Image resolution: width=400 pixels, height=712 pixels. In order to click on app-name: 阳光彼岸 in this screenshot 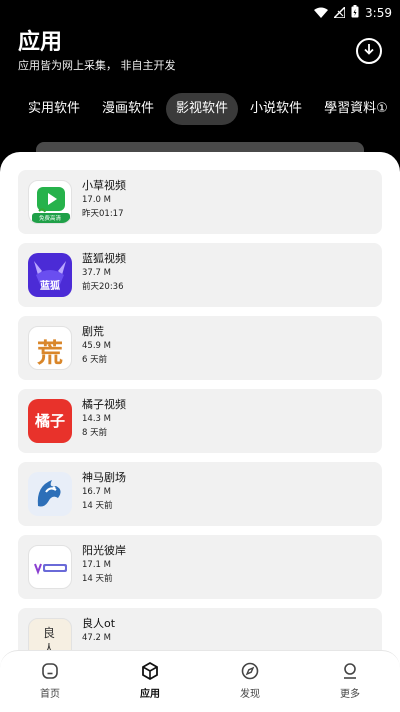, I will do `click(104, 550)`.